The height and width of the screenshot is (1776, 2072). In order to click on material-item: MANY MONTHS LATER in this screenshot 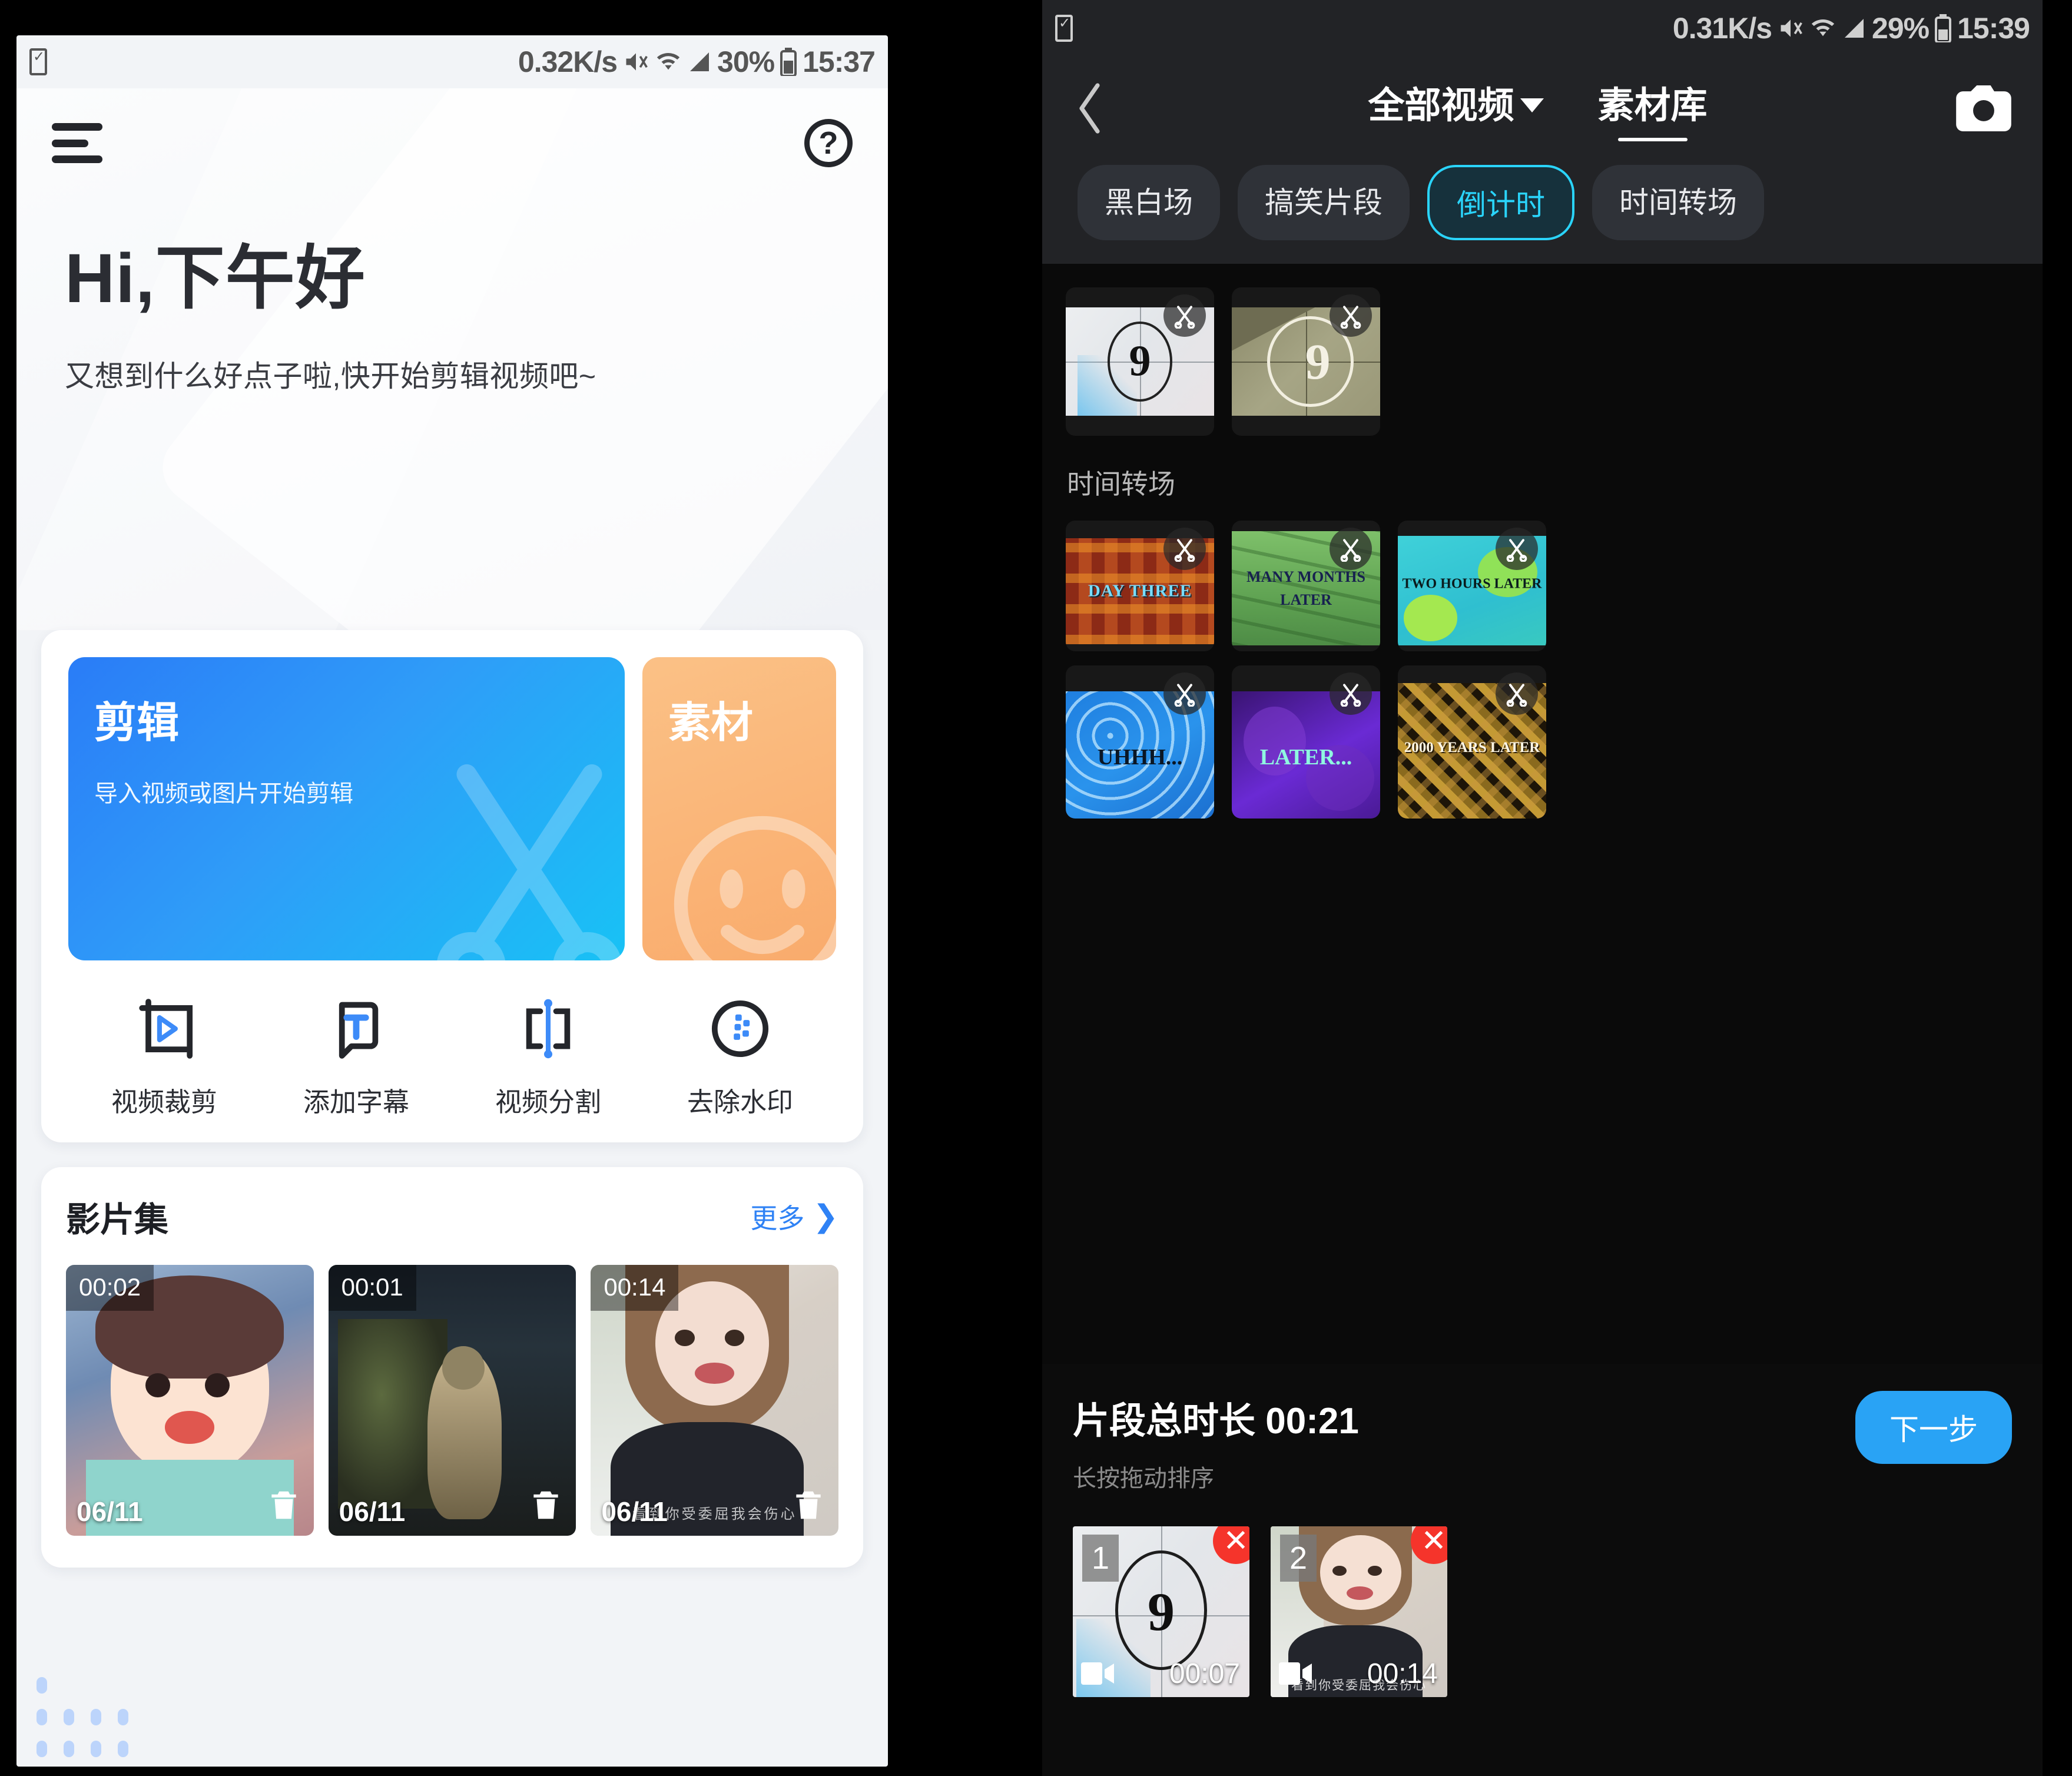, I will do `click(1306, 586)`.